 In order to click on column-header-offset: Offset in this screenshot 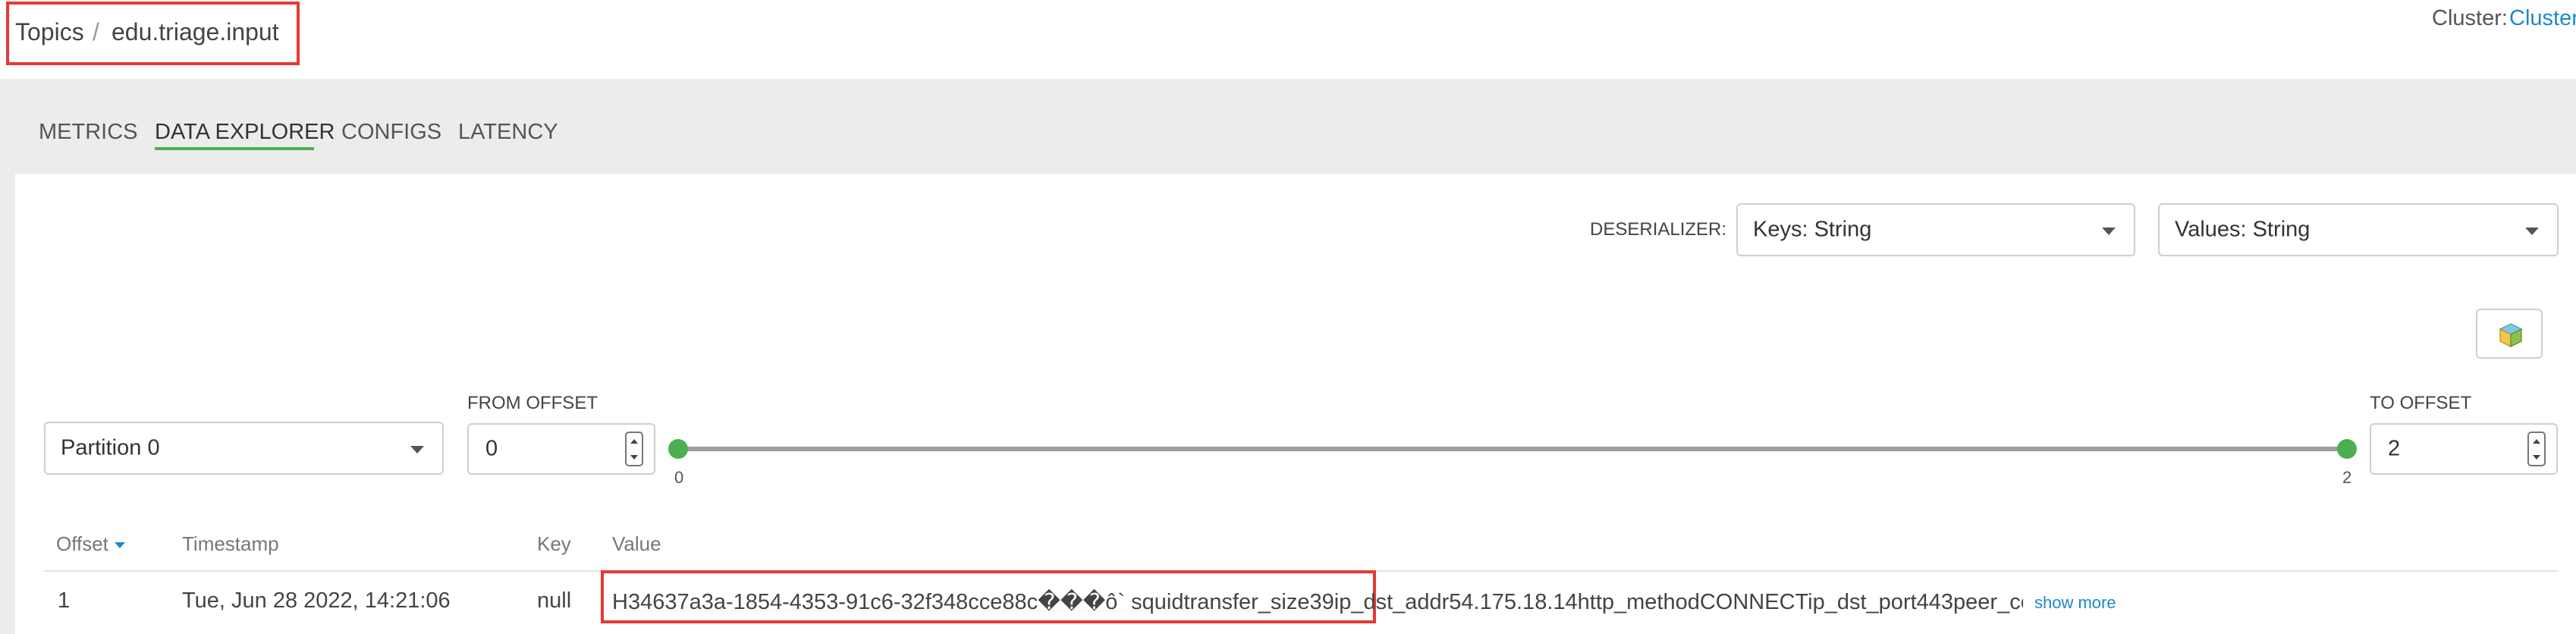, I will do `click(90, 544)`.